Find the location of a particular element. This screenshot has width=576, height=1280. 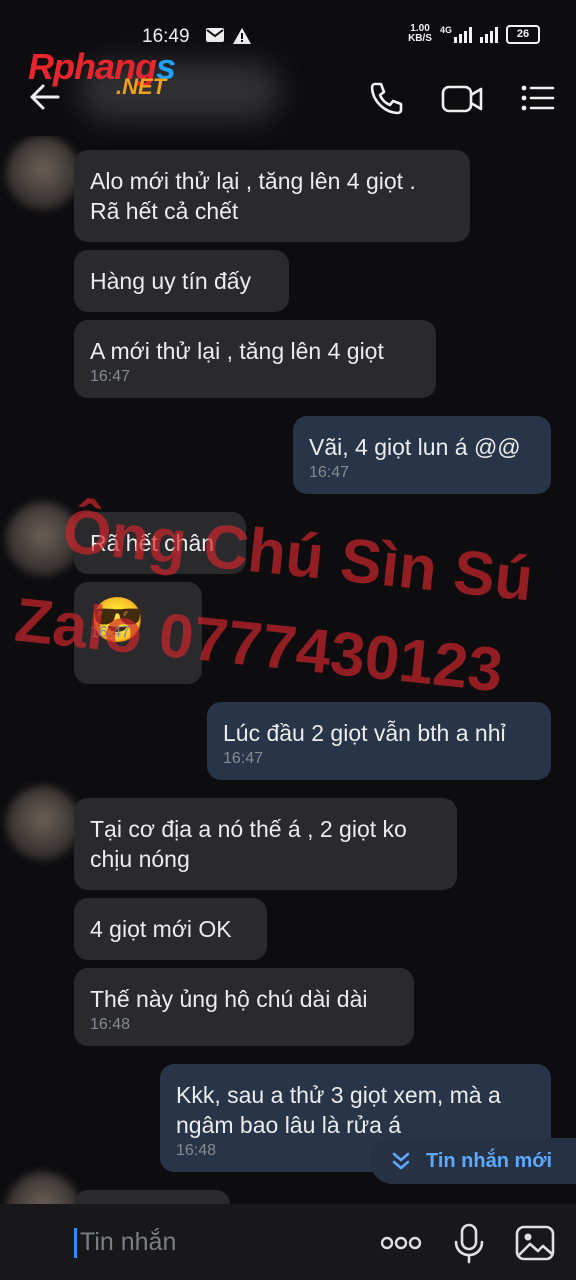

message-text: A mới thử lại , tăng lên 4 giọt is located at coordinates (237, 351).